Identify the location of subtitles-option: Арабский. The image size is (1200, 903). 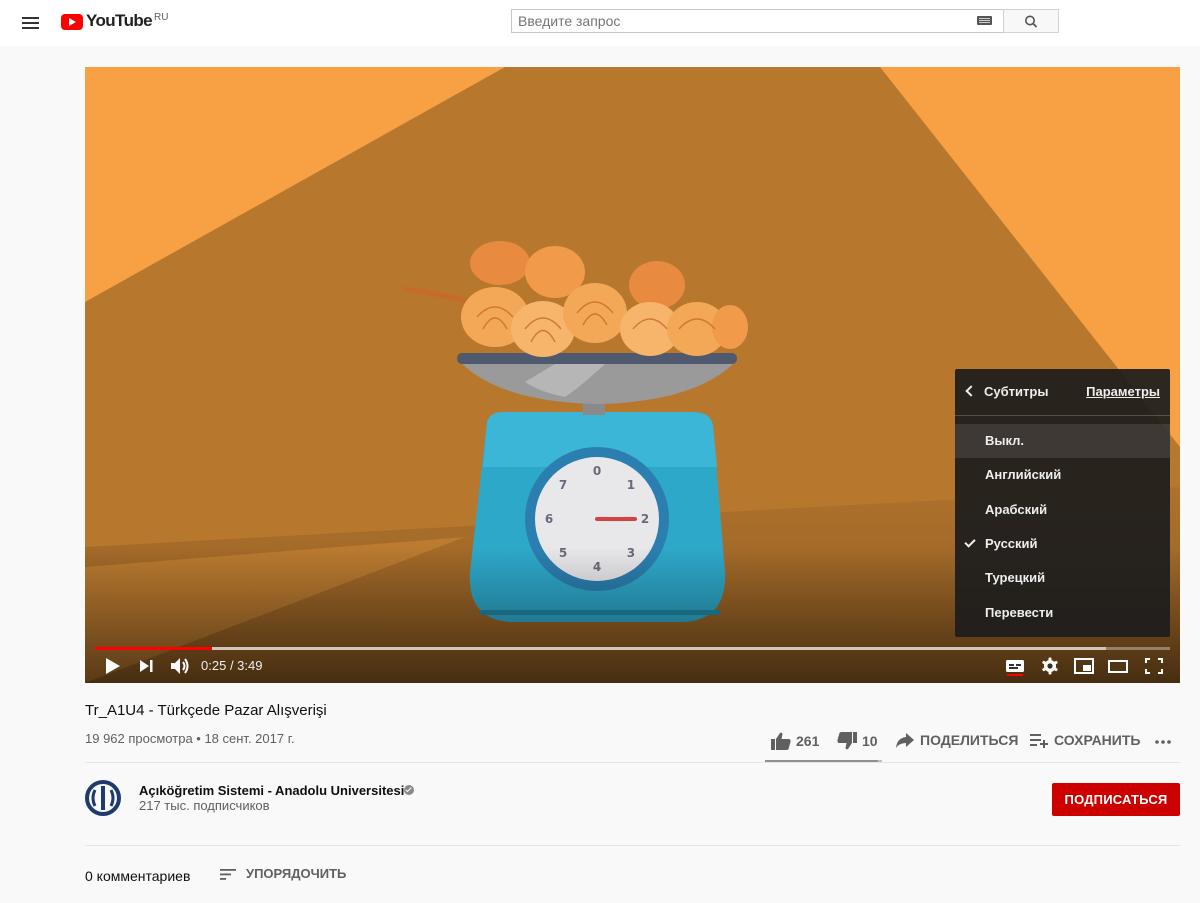
(1062, 510).